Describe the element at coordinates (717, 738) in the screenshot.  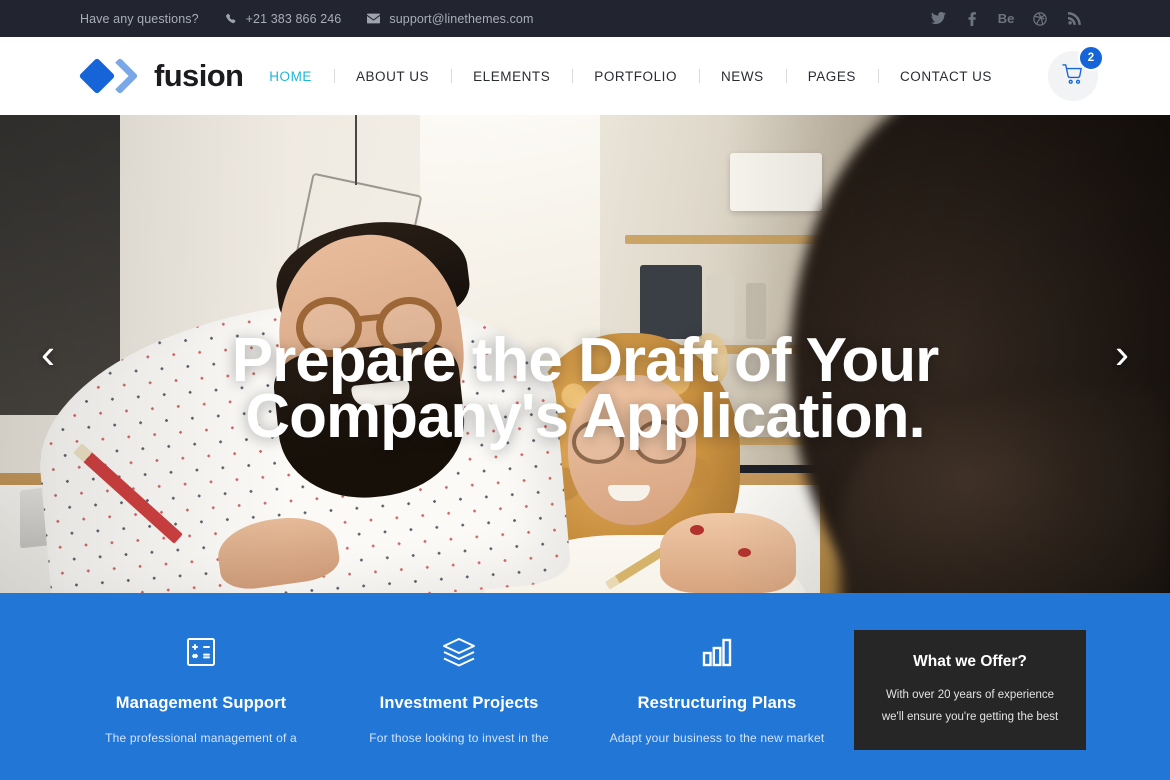
I see `feature-description: Adapt your business to the new market` at that location.